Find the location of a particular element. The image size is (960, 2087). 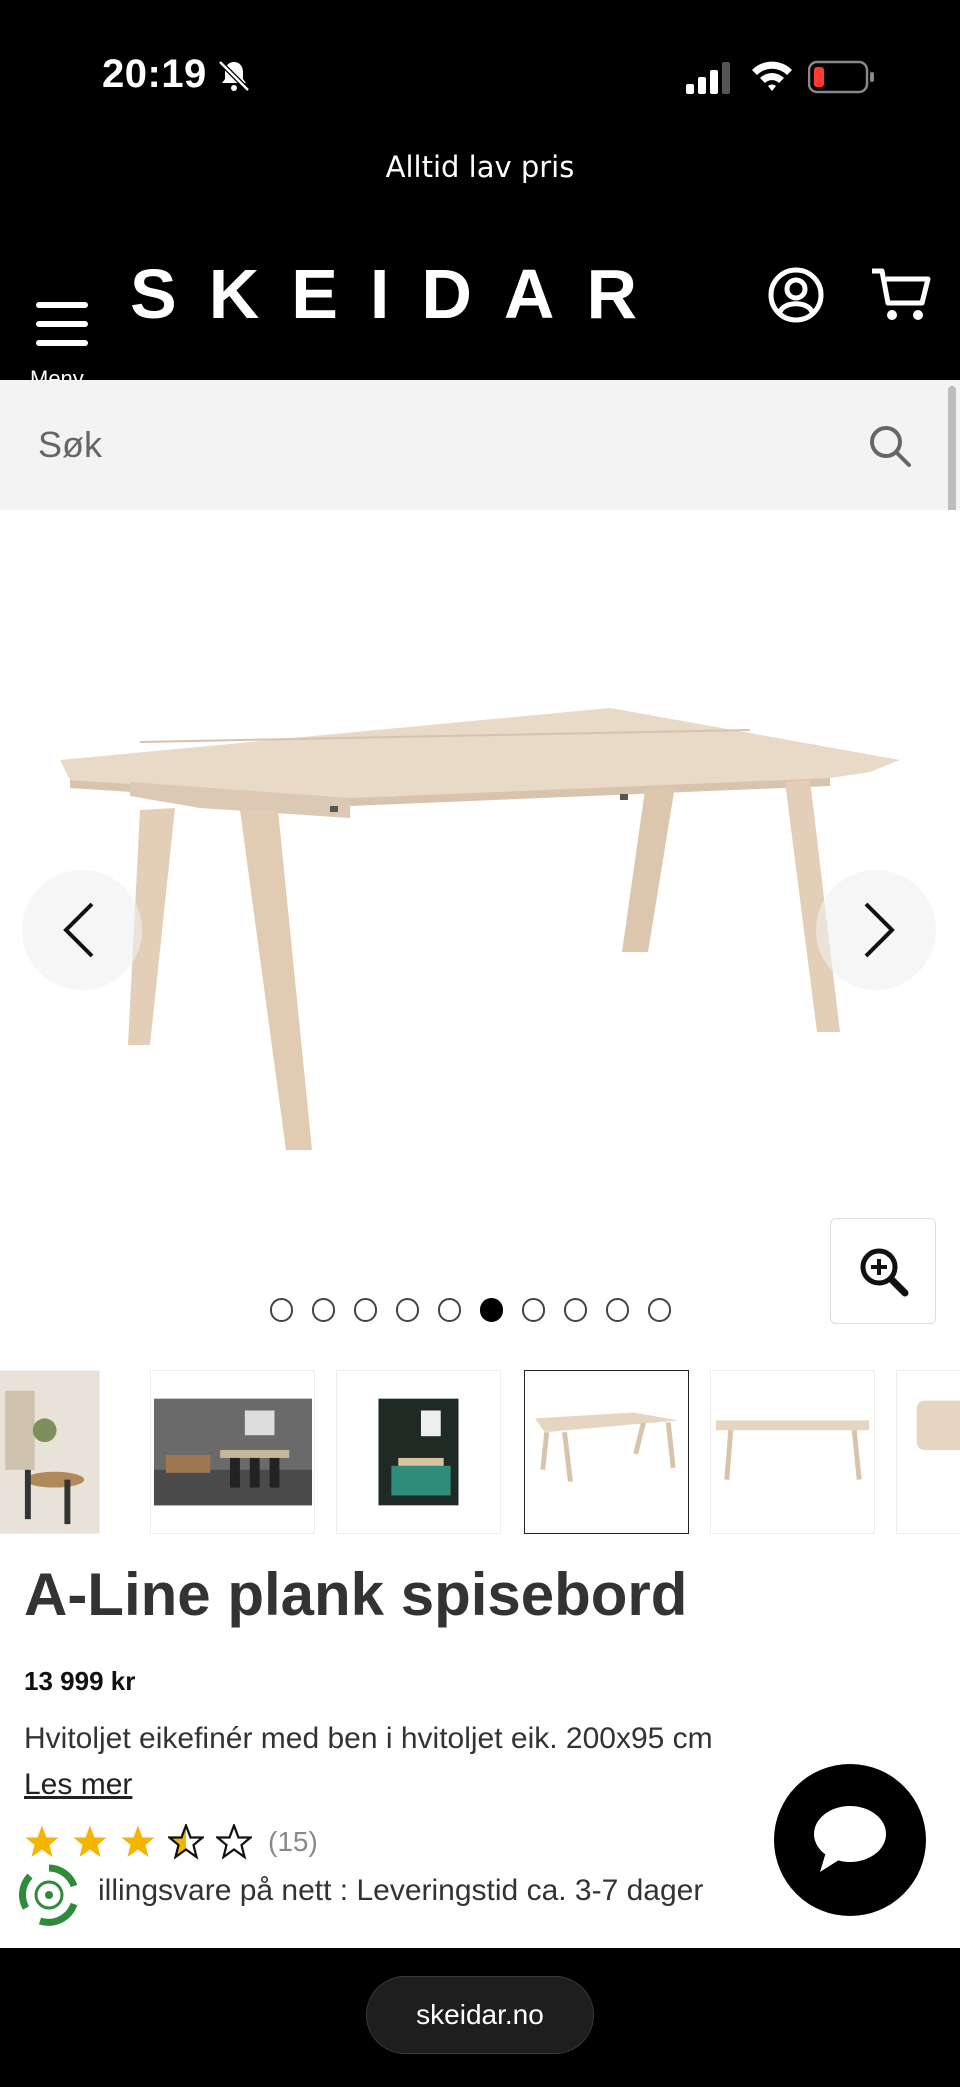

search-input is located at coordinates (438, 445).